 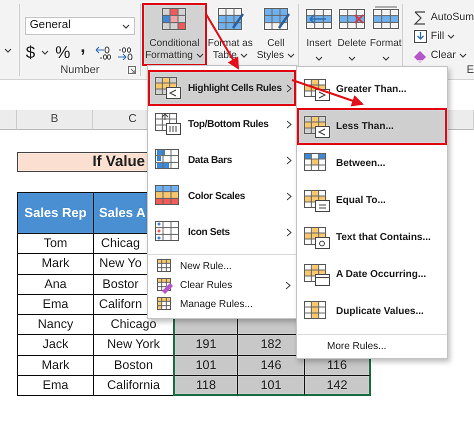 I want to click on column-header: B, so click(x=55, y=120).